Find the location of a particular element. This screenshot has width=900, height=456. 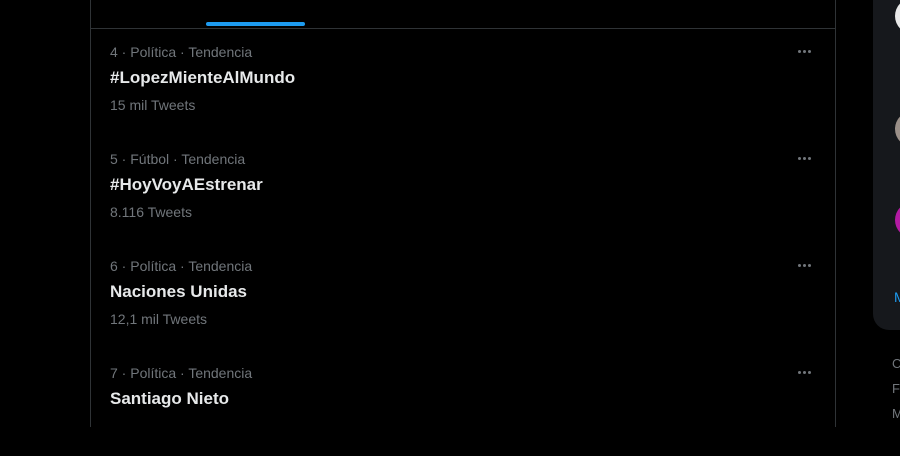

trend-meta: 5 · Fútbol · Tendencia is located at coordinates (178, 159).